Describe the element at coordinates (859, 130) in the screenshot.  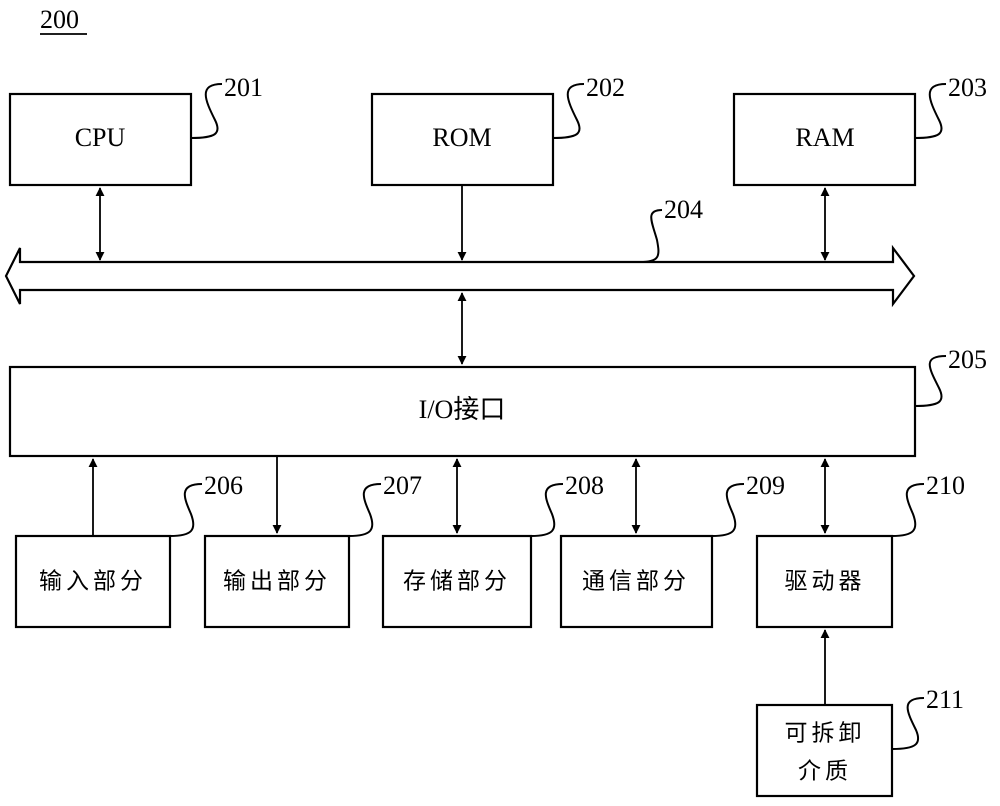
I see `ram-block: RAM 203` at that location.